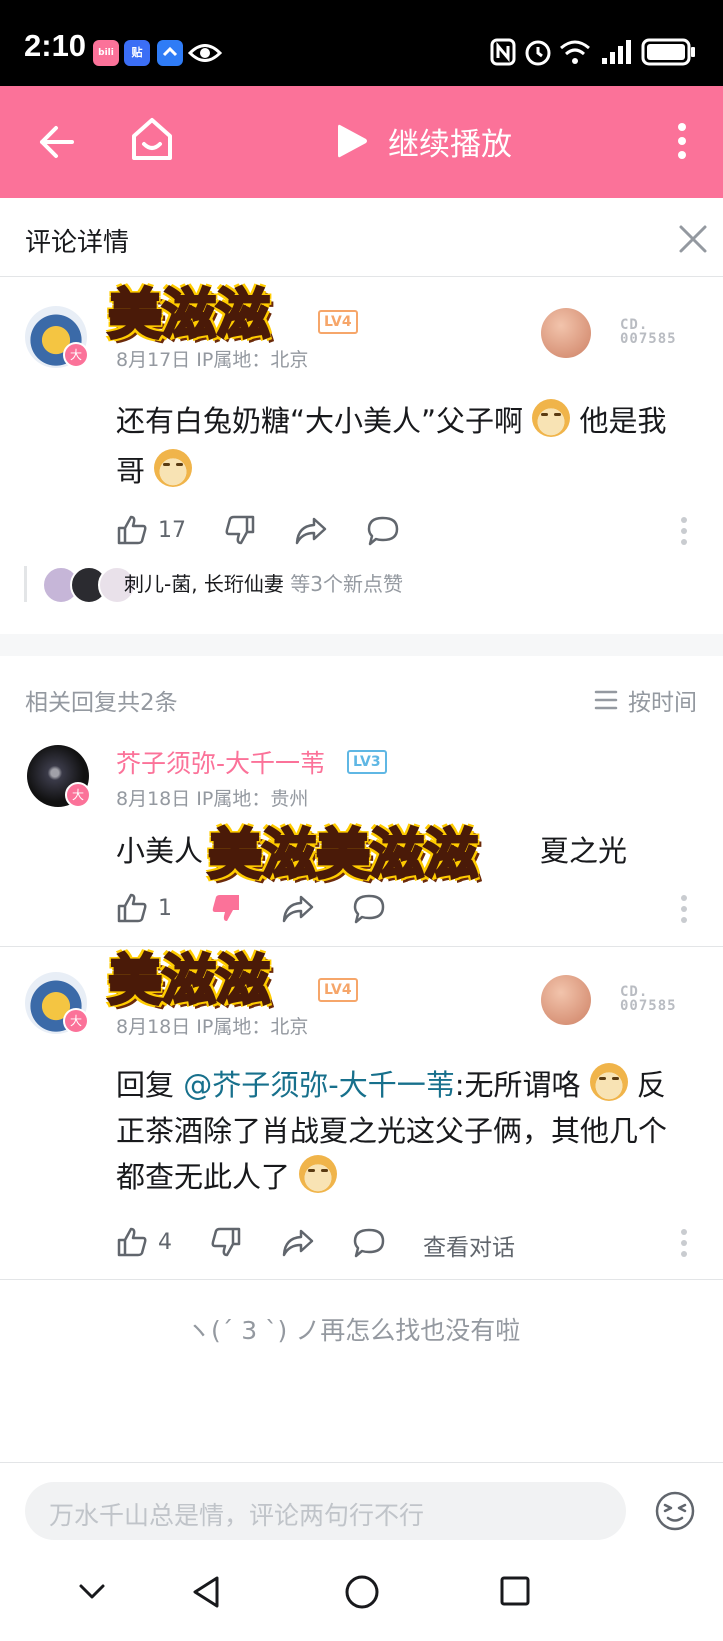 The width and height of the screenshot is (723, 1641). What do you see at coordinates (212, 1027) in the screenshot?
I see `comment-meta: 8月18日 IP属地：北京` at bounding box center [212, 1027].